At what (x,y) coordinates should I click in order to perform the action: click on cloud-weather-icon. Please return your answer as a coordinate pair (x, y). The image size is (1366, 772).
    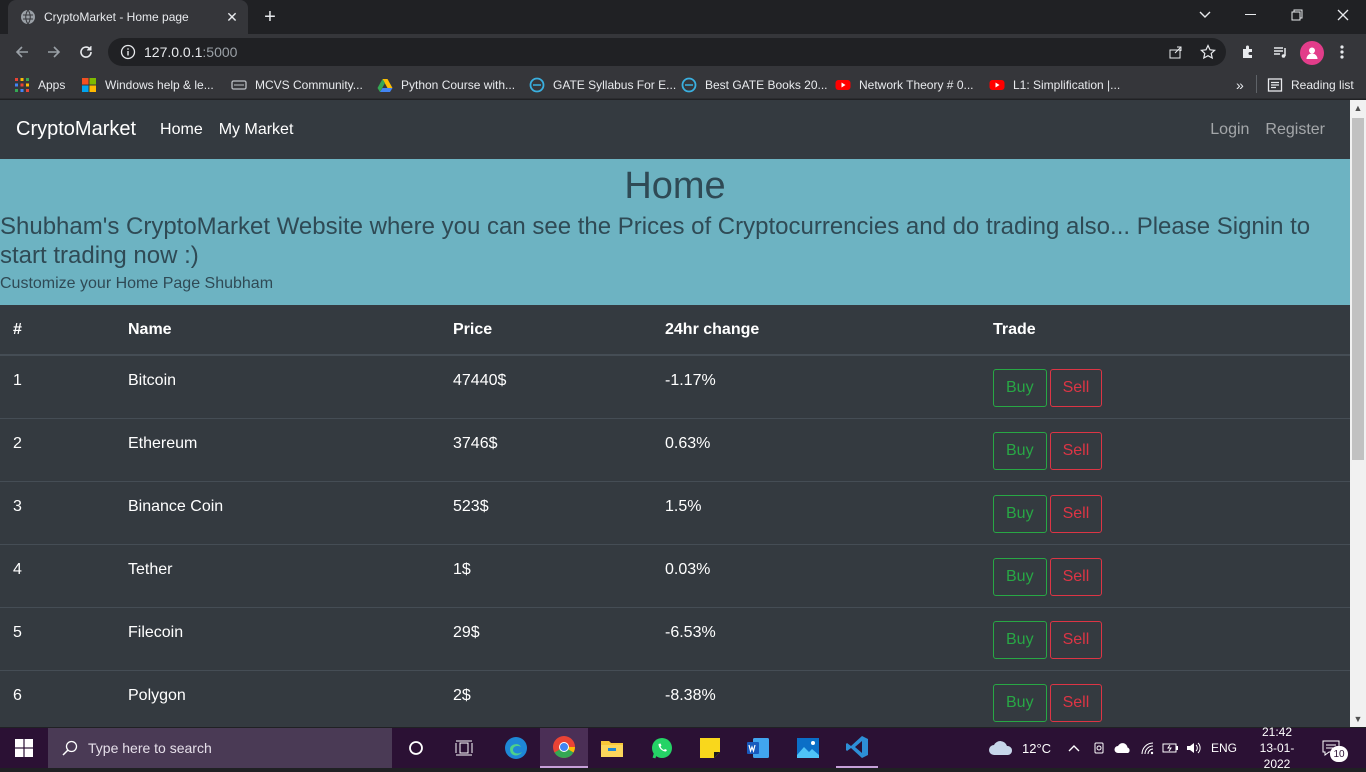
    Looking at the image, I should click on (1001, 748).